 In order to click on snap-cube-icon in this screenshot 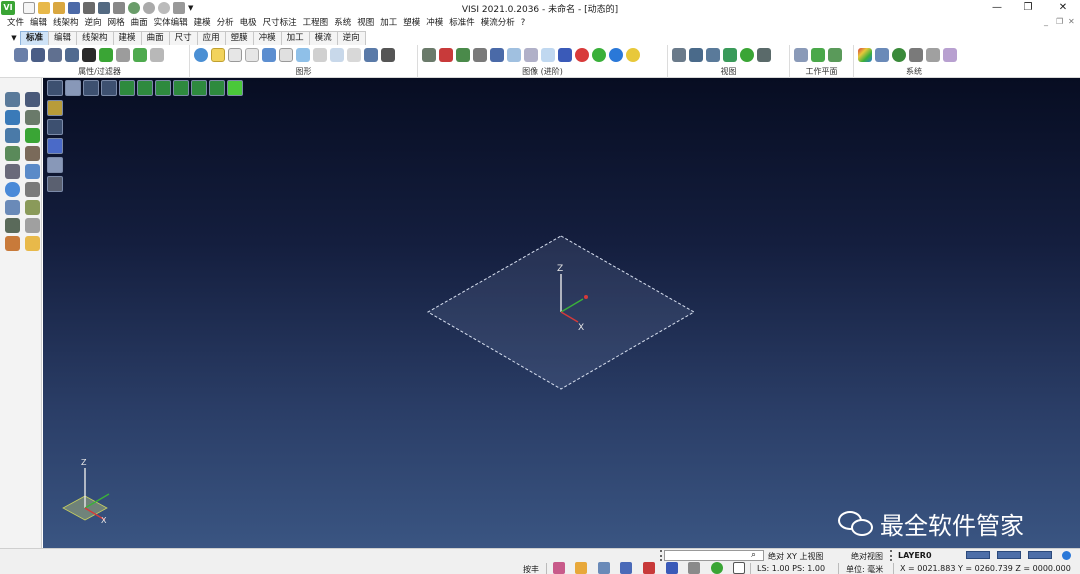, I will do `click(672, 568)`.